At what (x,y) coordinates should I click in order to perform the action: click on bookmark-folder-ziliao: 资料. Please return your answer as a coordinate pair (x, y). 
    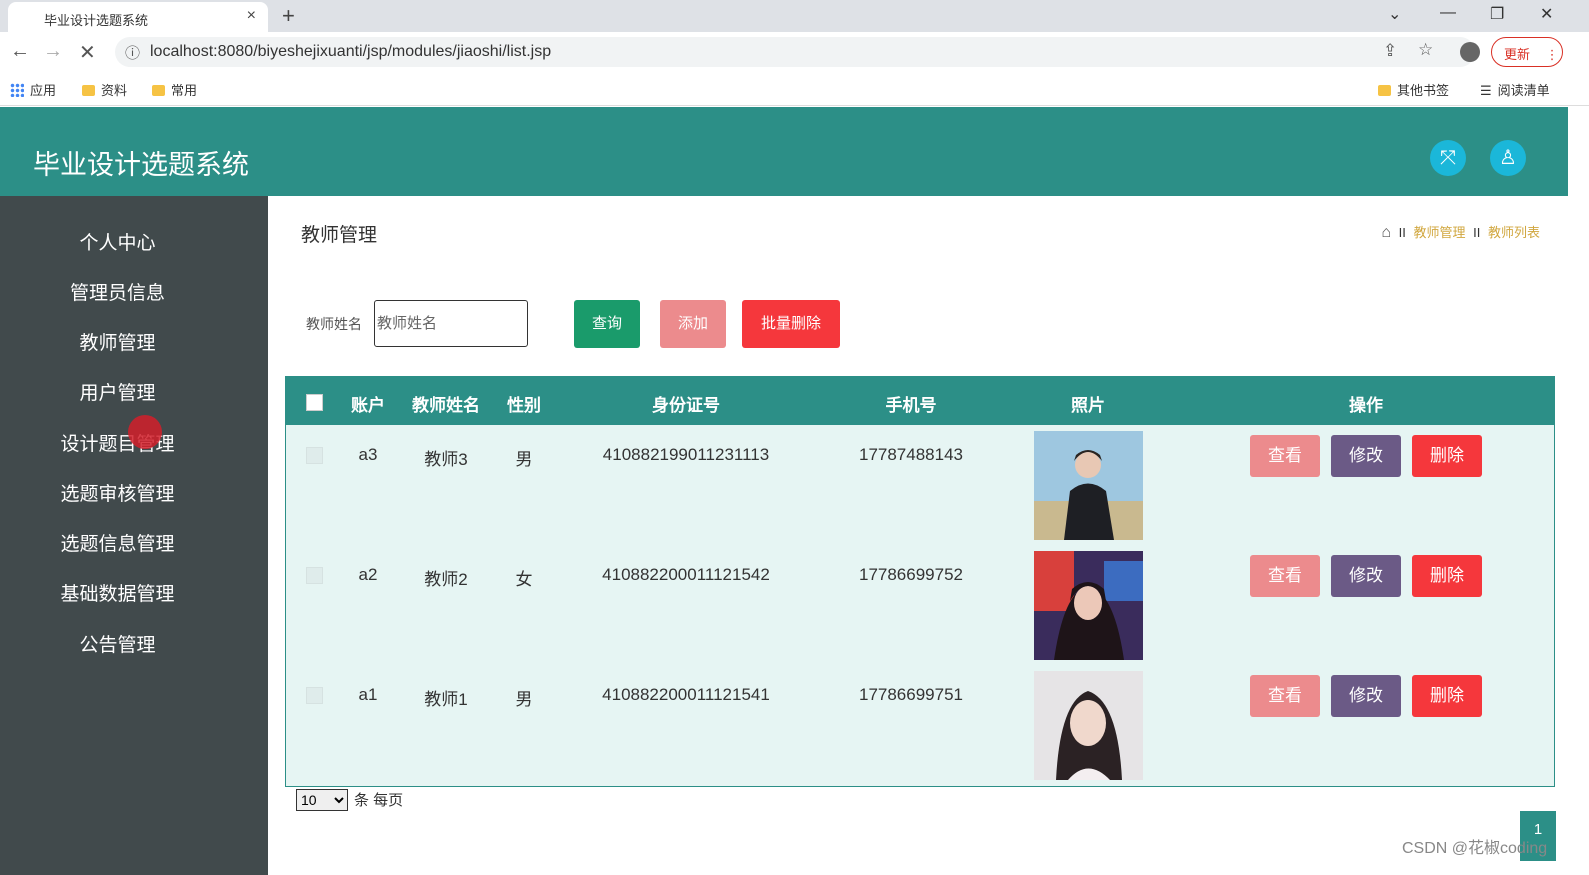
    Looking at the image, I should click on (104, 89).